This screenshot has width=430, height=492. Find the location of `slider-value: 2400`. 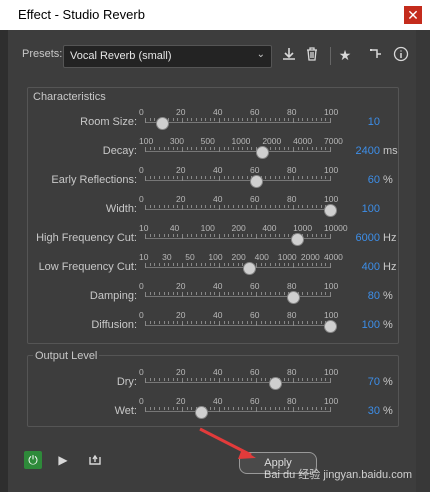

slider-value: 2400 is located at coordinates (360, 151).